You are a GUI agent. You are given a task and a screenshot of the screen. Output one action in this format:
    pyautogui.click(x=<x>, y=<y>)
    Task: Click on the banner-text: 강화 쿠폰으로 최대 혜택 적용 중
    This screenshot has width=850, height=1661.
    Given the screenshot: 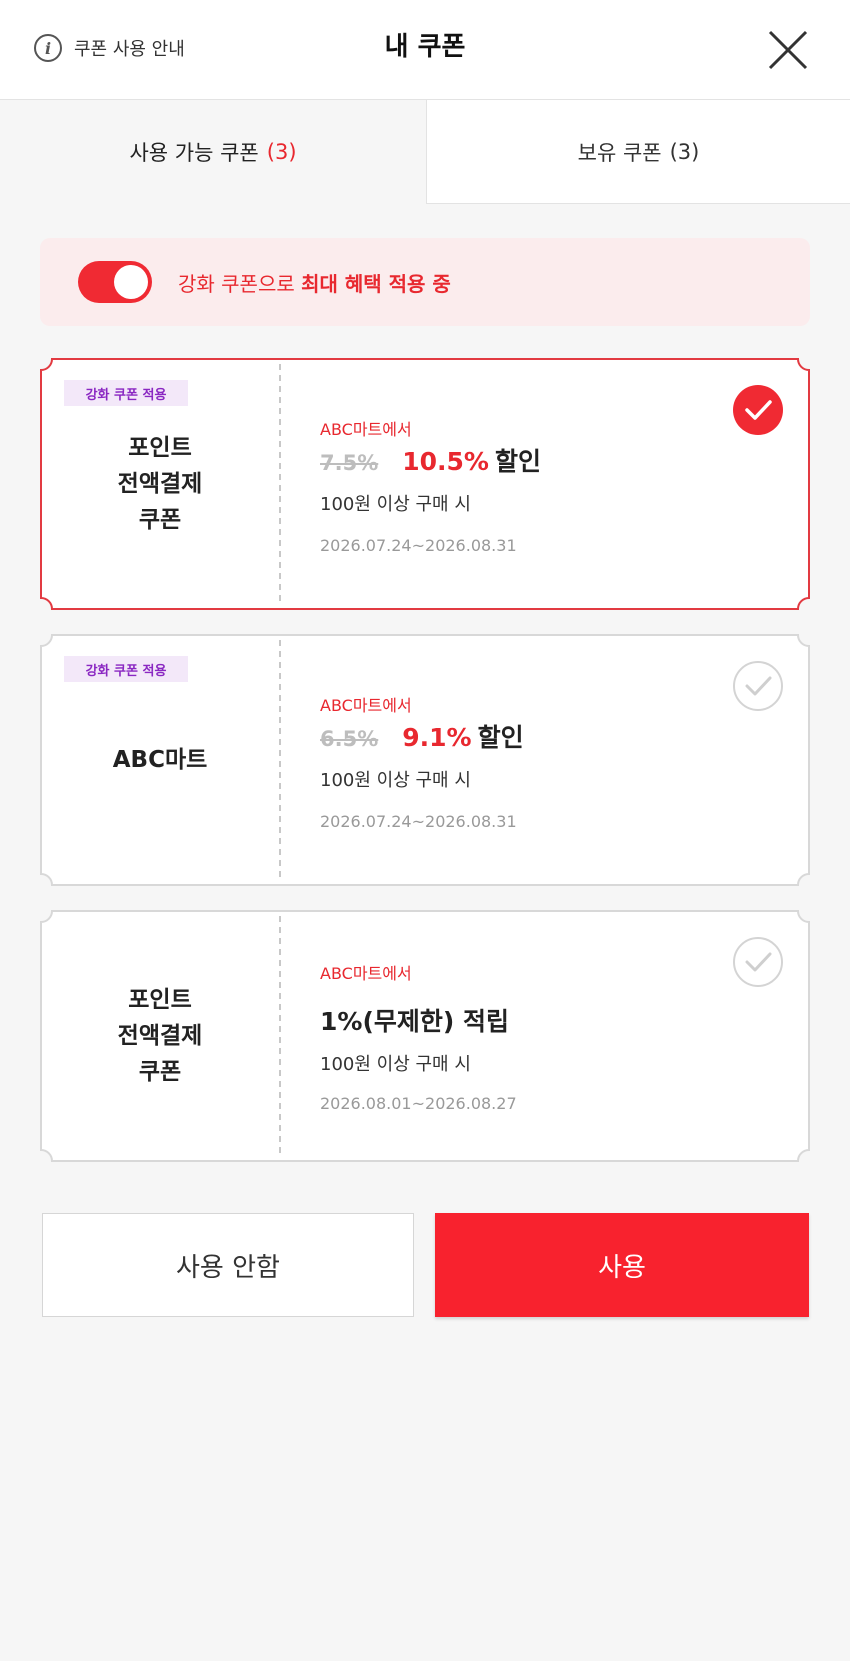 What is the action you would take?
    pyautogui.click(x=314, y=282)
    